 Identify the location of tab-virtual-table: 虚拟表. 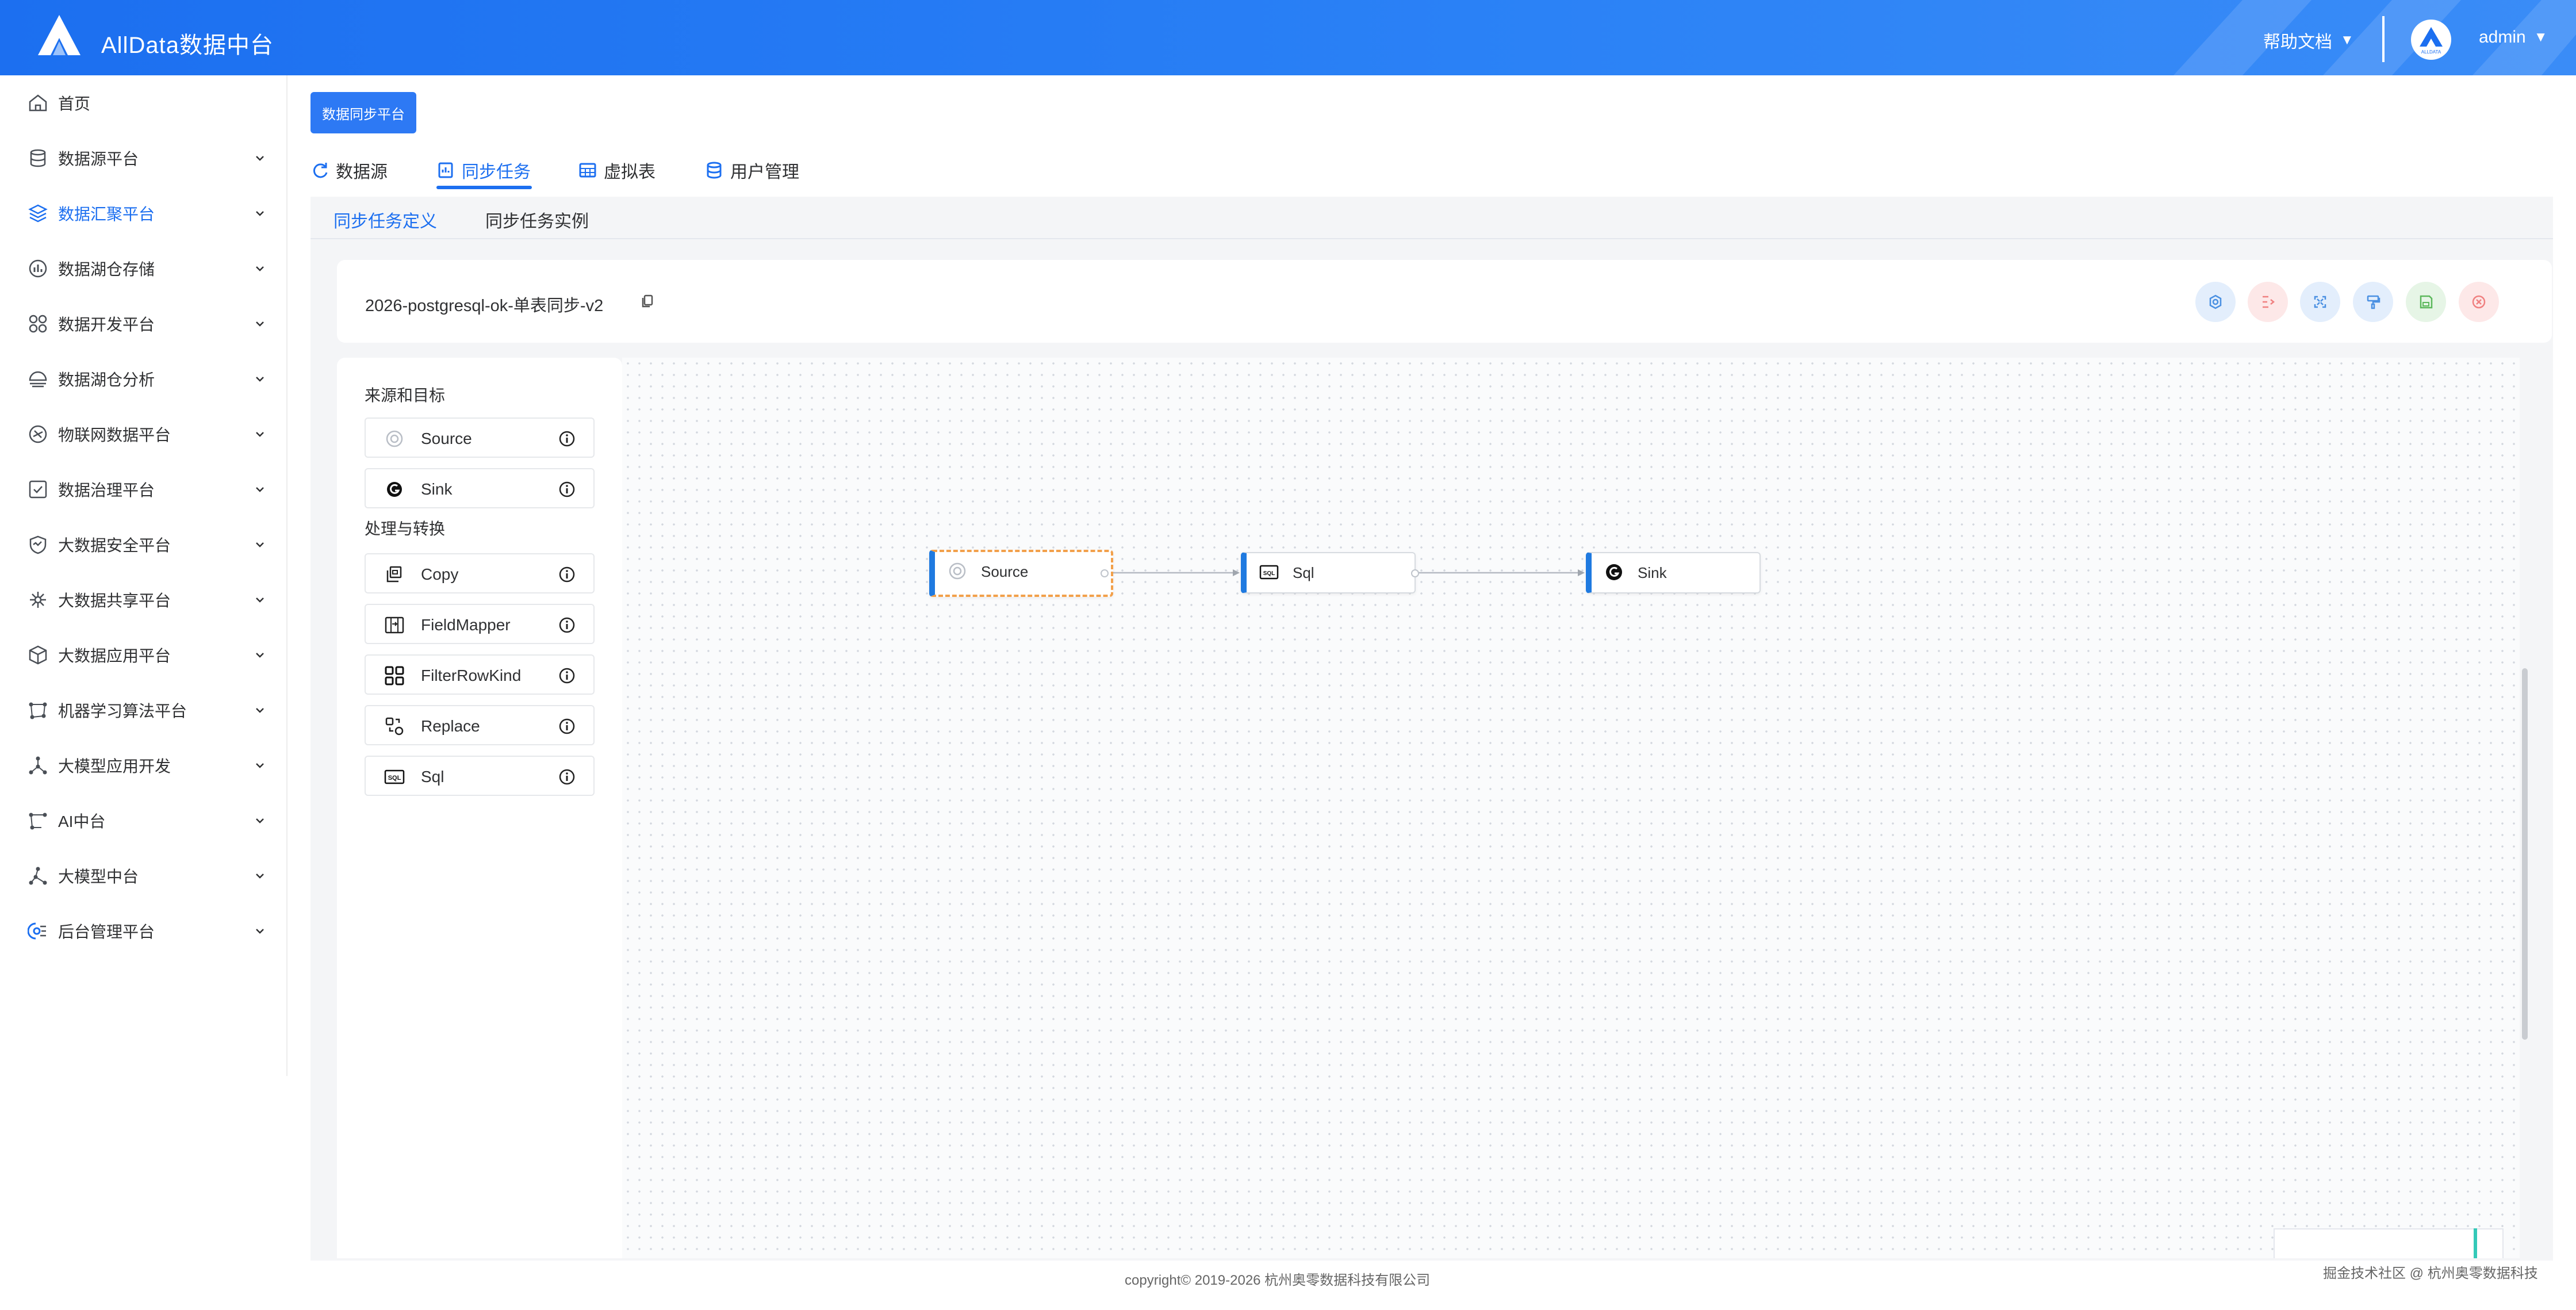
(617, 170).